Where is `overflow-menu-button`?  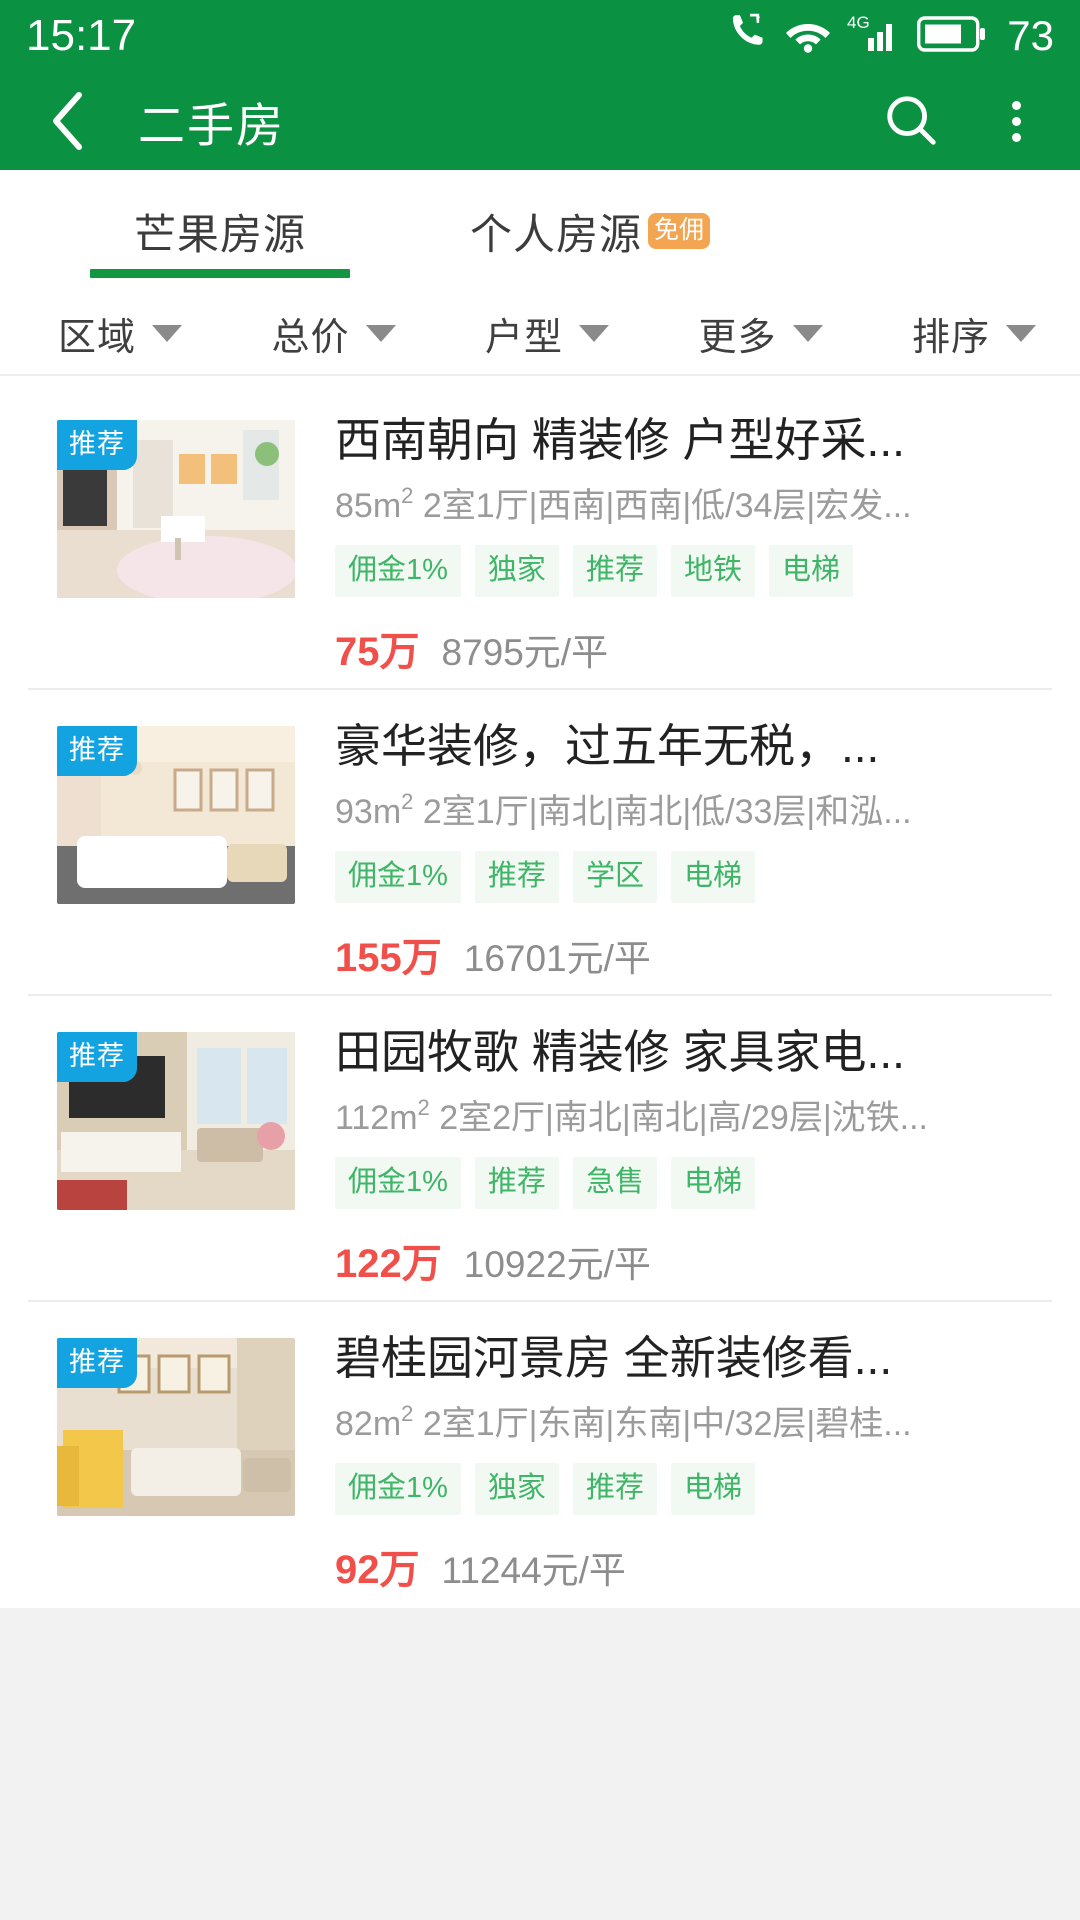
overflow-menu-button is located at coordinates (1016, 121).